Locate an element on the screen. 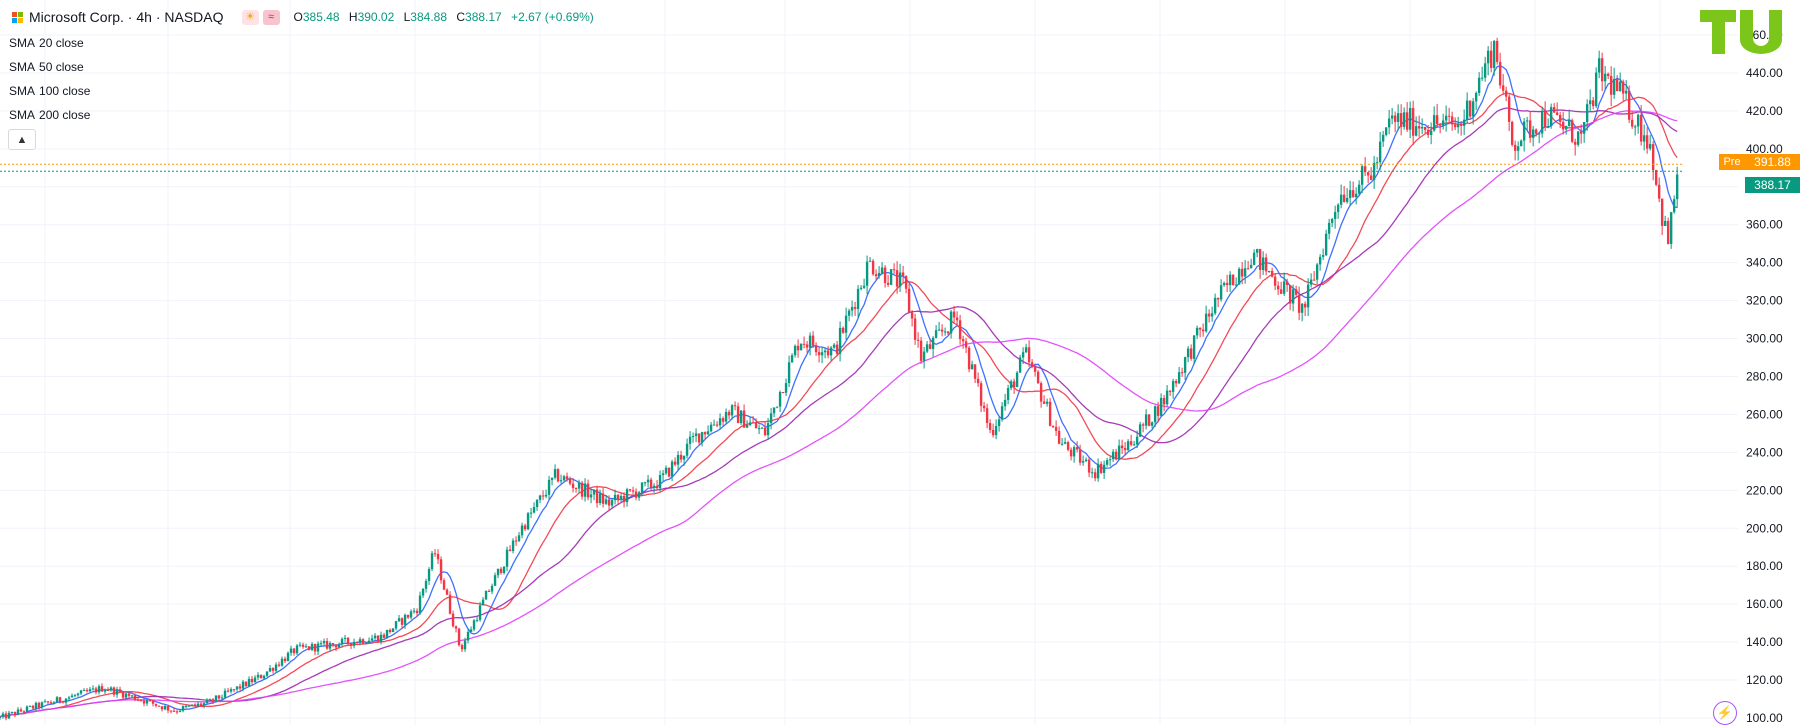  symbol-title: Microsoft Corp. · 4h · NASDAQ is located at coordinates (126, 17).